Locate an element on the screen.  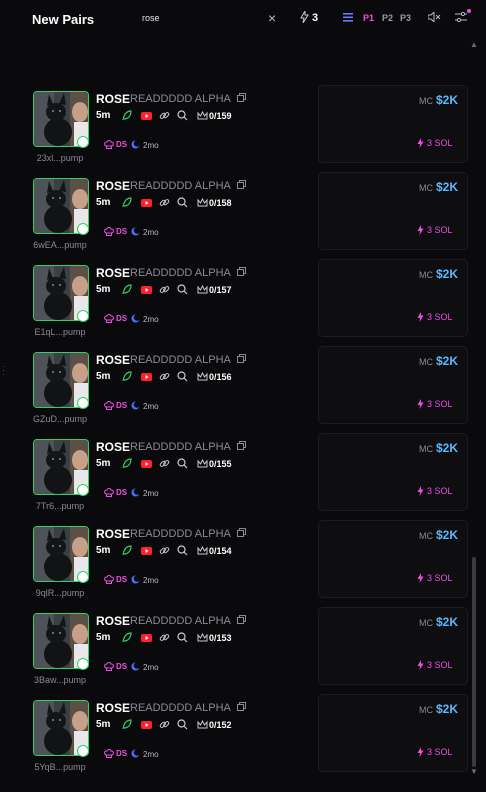
drag-handle: · · · is located at coordinates (3, 371).